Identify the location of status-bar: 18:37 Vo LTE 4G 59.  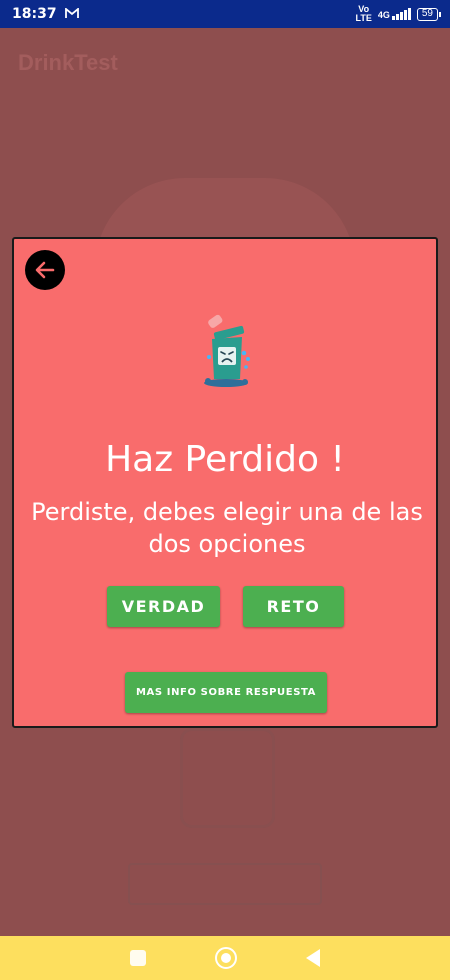
(225, 14).